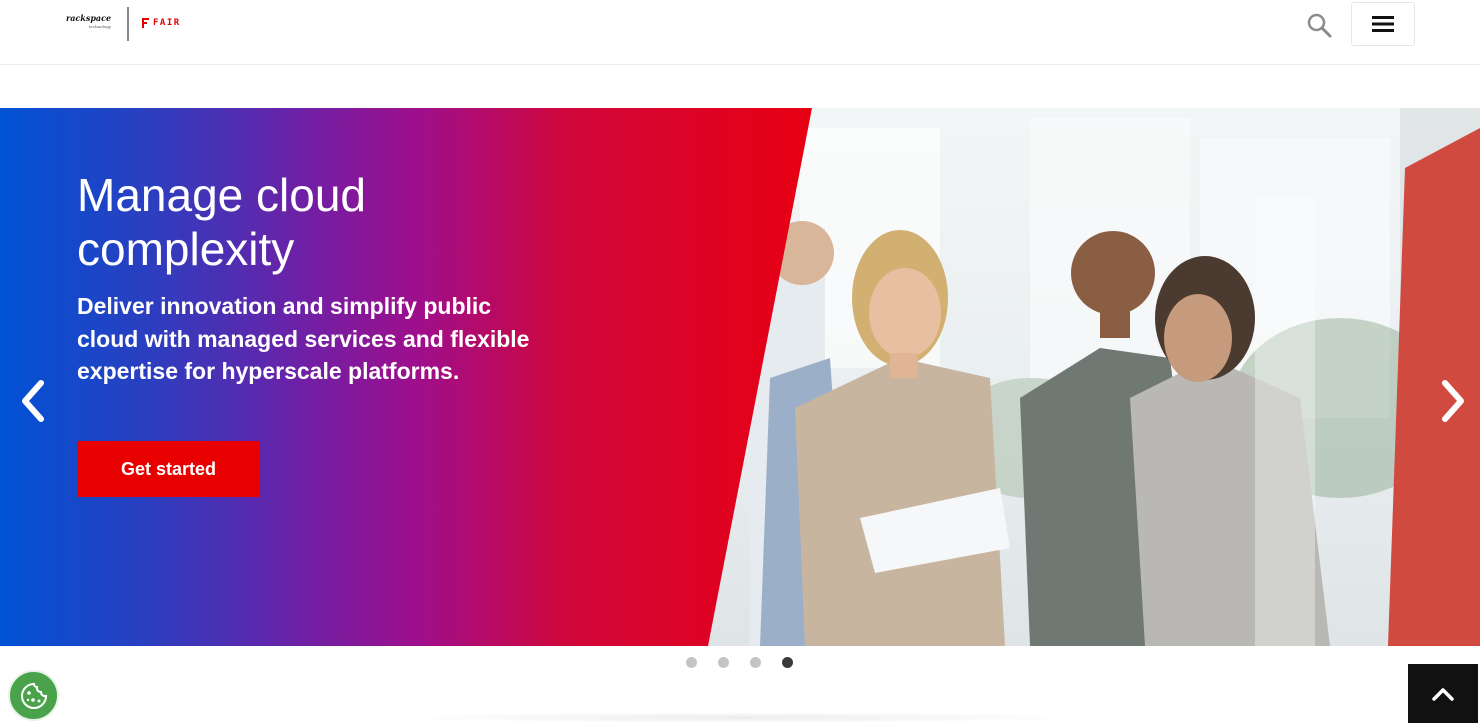 The image size is (1480, 723). What do you see at coordinates (89, 18) in the screenshot?
I see `rackspace-logo-text: rackspace` at bounding box center [89, 18].